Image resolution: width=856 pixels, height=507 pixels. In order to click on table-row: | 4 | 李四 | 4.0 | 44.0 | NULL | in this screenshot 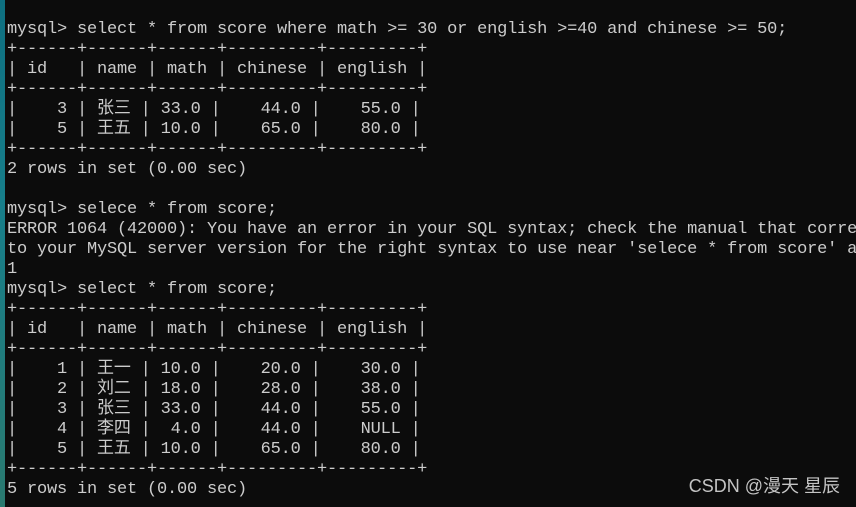, I will do `click(214, 429)`.